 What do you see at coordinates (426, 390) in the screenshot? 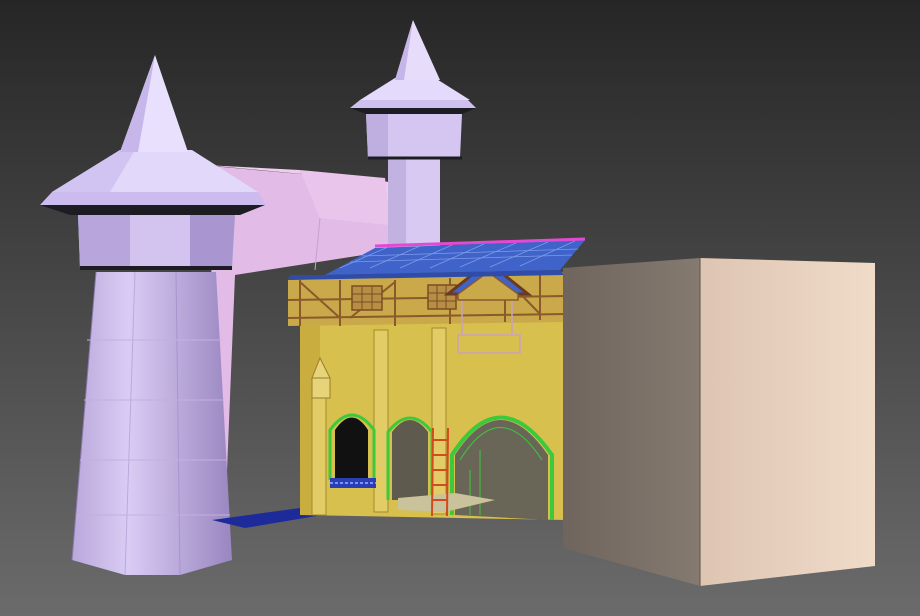
I see `gatehouse` at bounding box center [426, 390].